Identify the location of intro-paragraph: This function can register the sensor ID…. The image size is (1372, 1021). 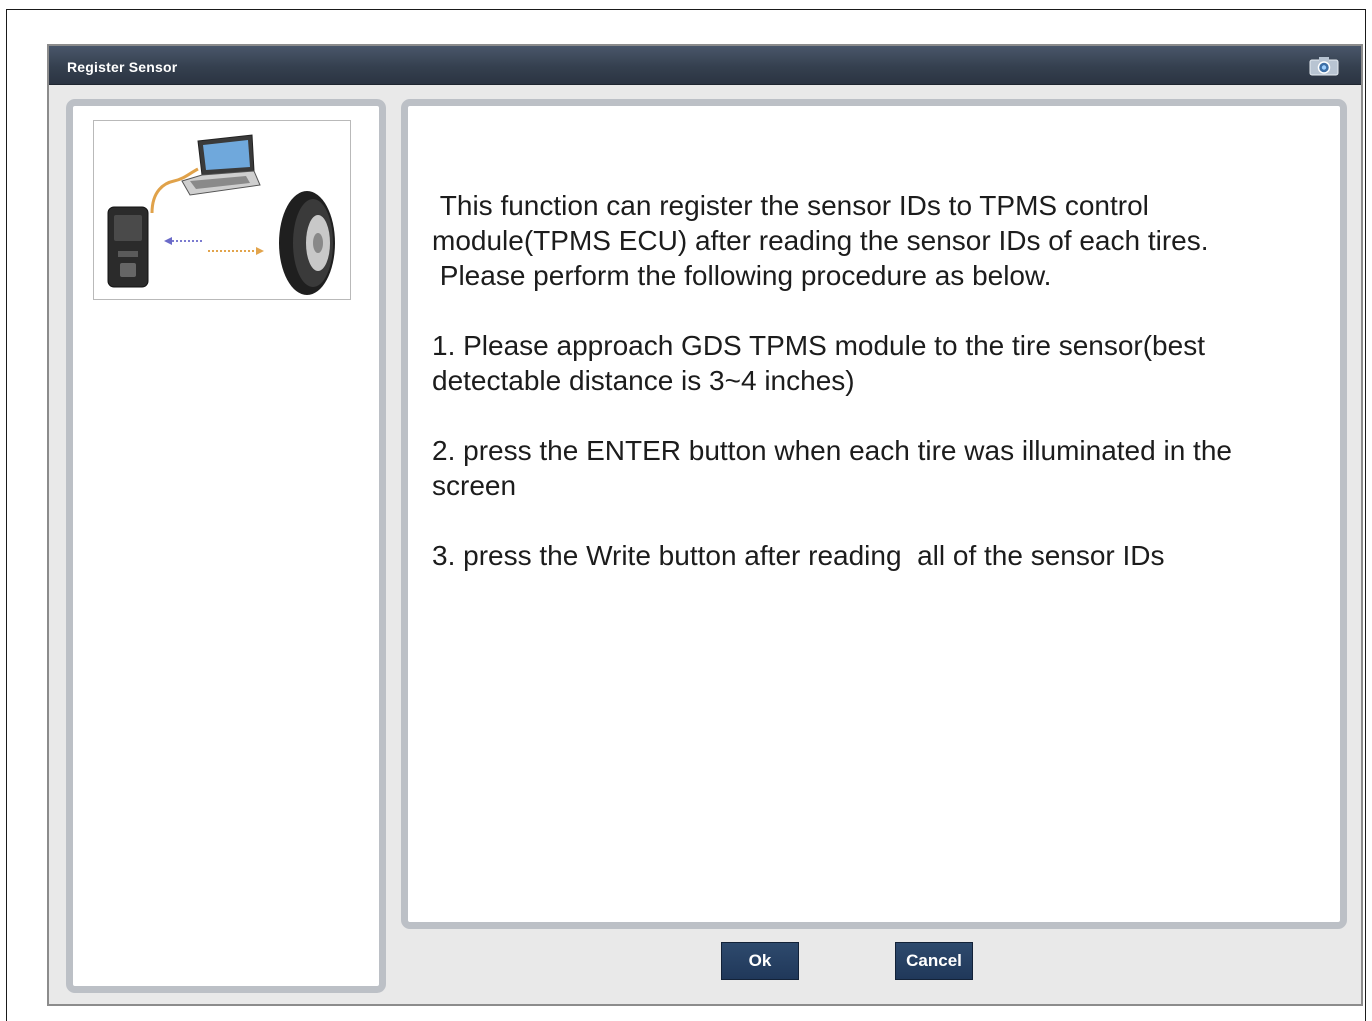
(820, 240).